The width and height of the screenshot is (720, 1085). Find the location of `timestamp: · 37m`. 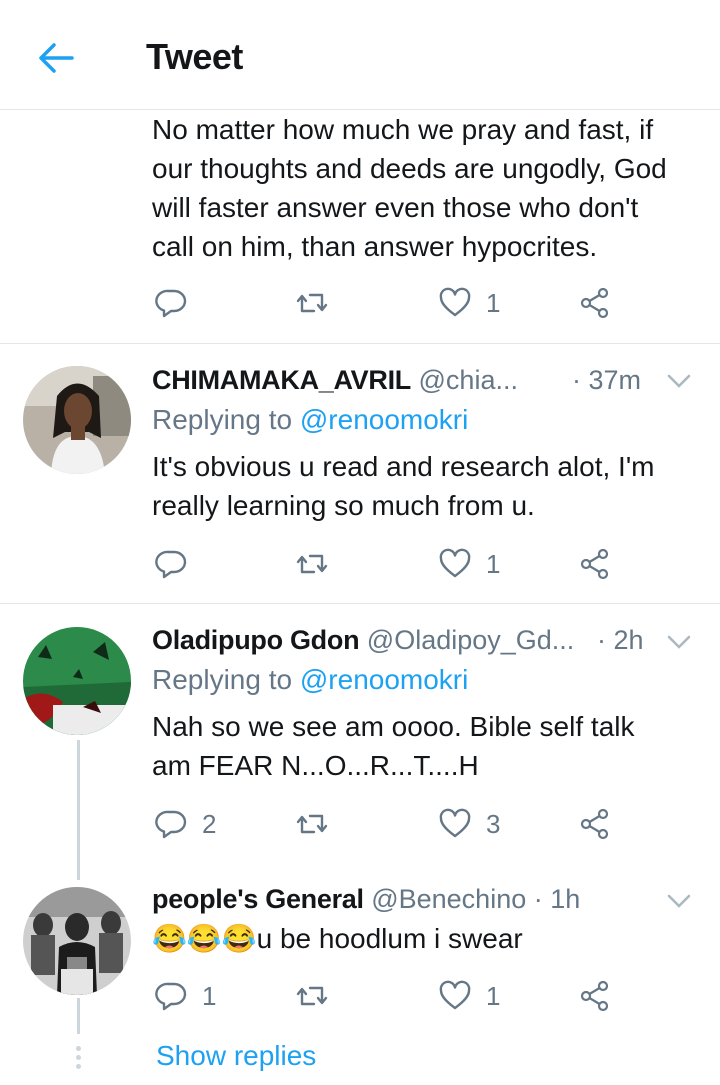

timestamp: · 37m is located at coordinates (607, 380).